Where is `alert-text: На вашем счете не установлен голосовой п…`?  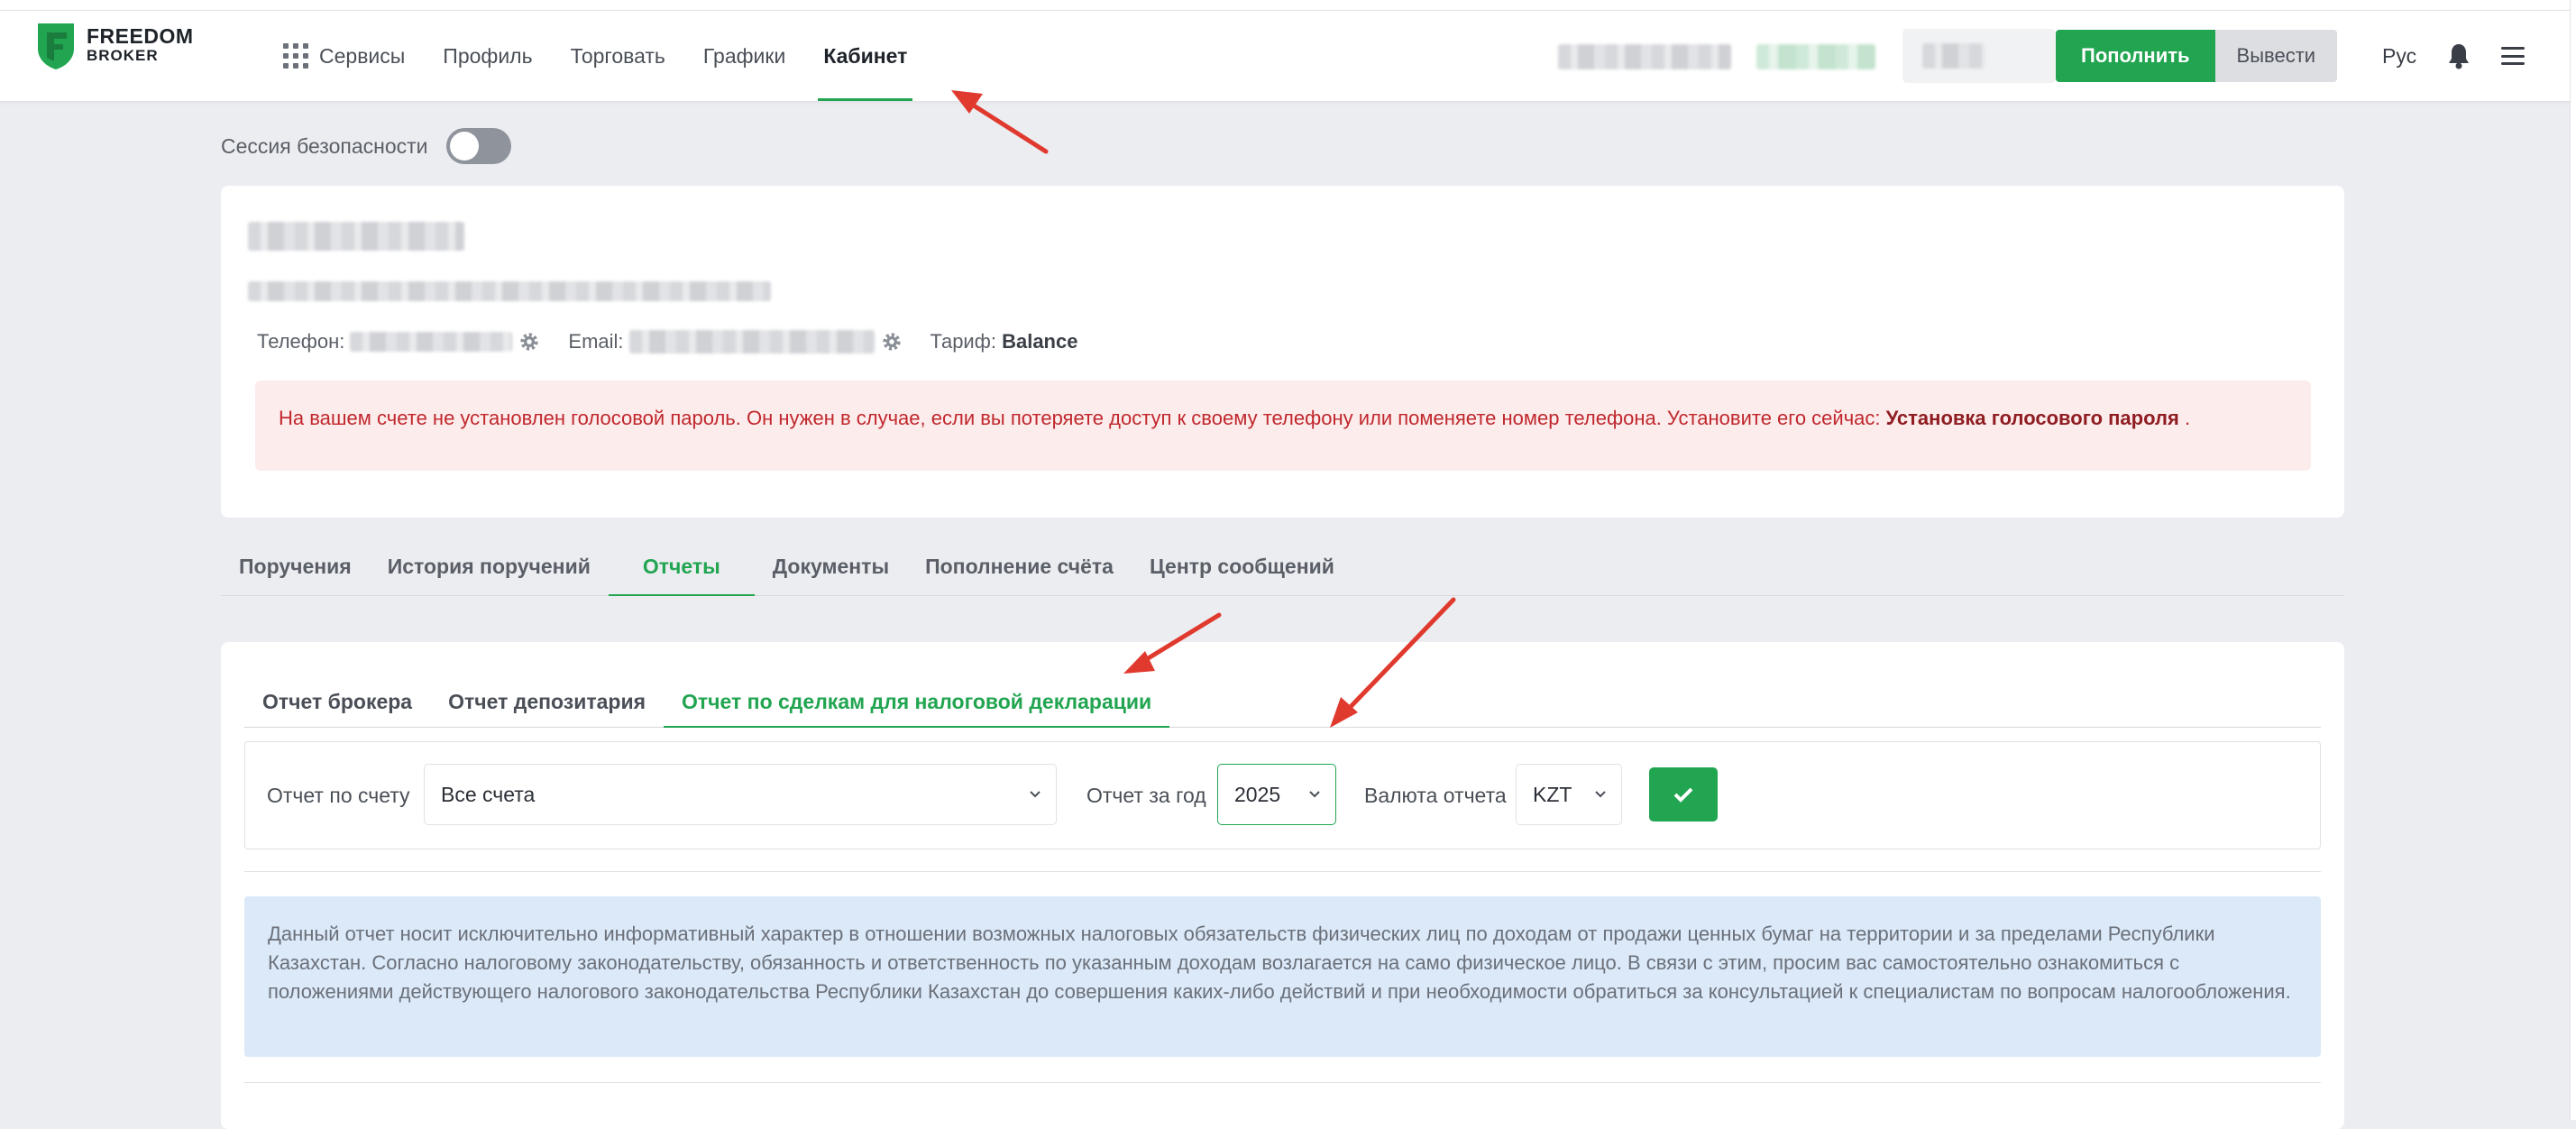 alert-text: На вашем счете не установлен голосовой п… is located at coordinates (1080, 418).